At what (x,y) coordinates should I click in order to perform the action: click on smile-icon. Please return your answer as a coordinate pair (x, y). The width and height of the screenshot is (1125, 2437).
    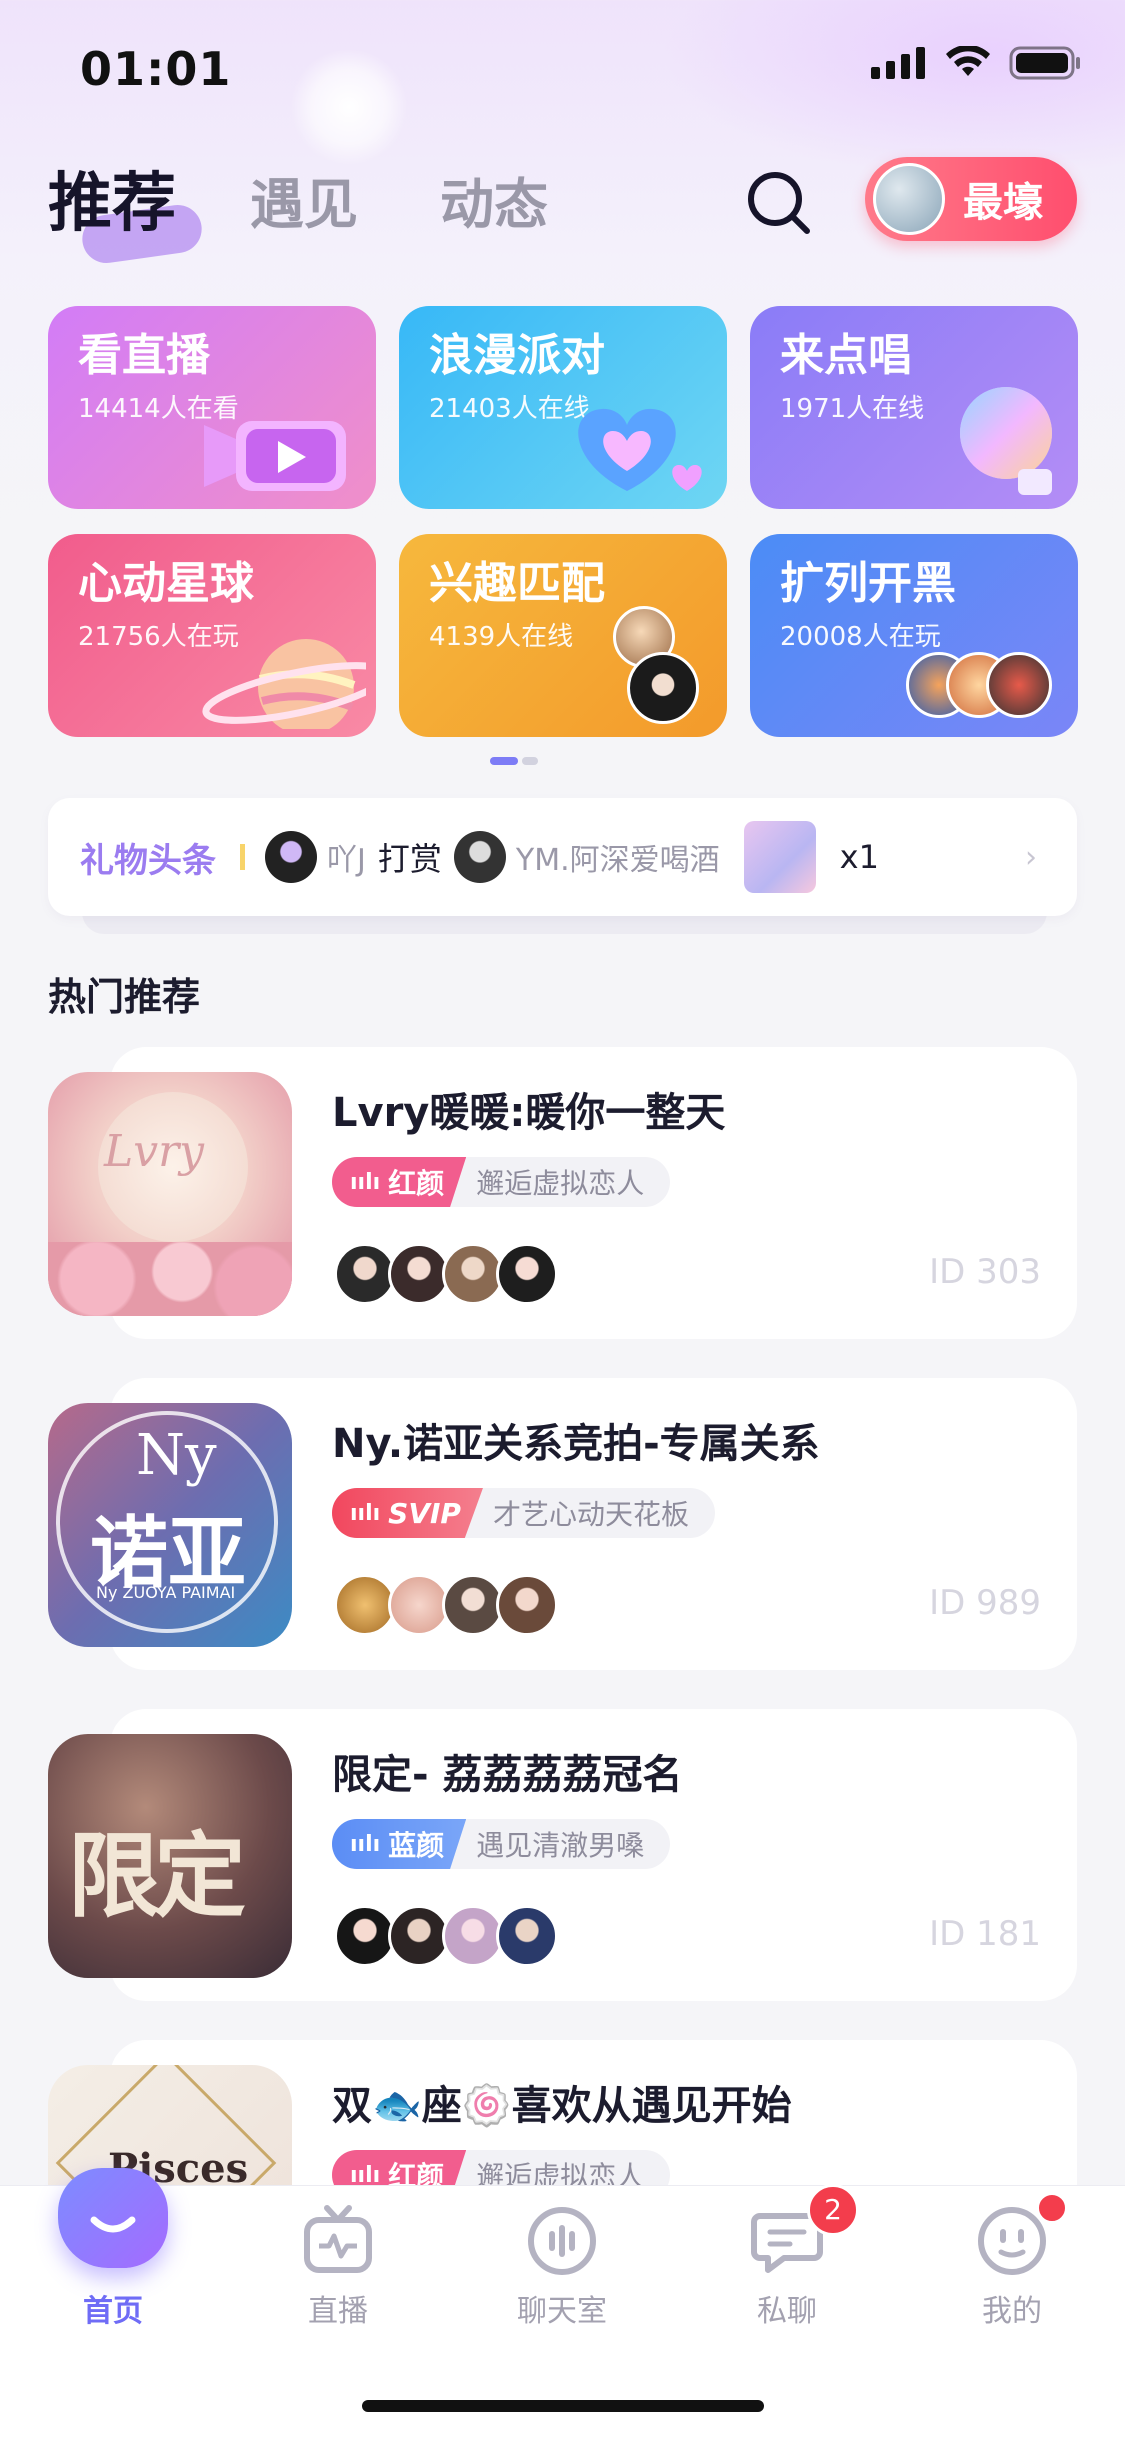
    Looking at the image, I should click on (113, 2224).